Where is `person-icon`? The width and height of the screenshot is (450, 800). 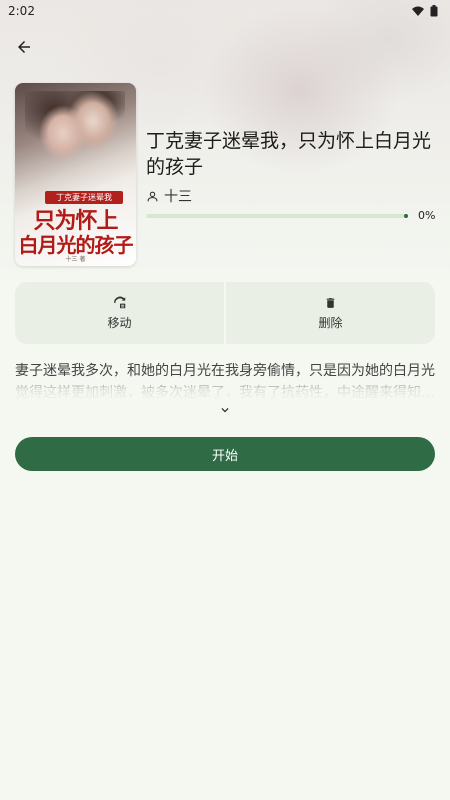
person-icon is located at coordinates (152, 196).